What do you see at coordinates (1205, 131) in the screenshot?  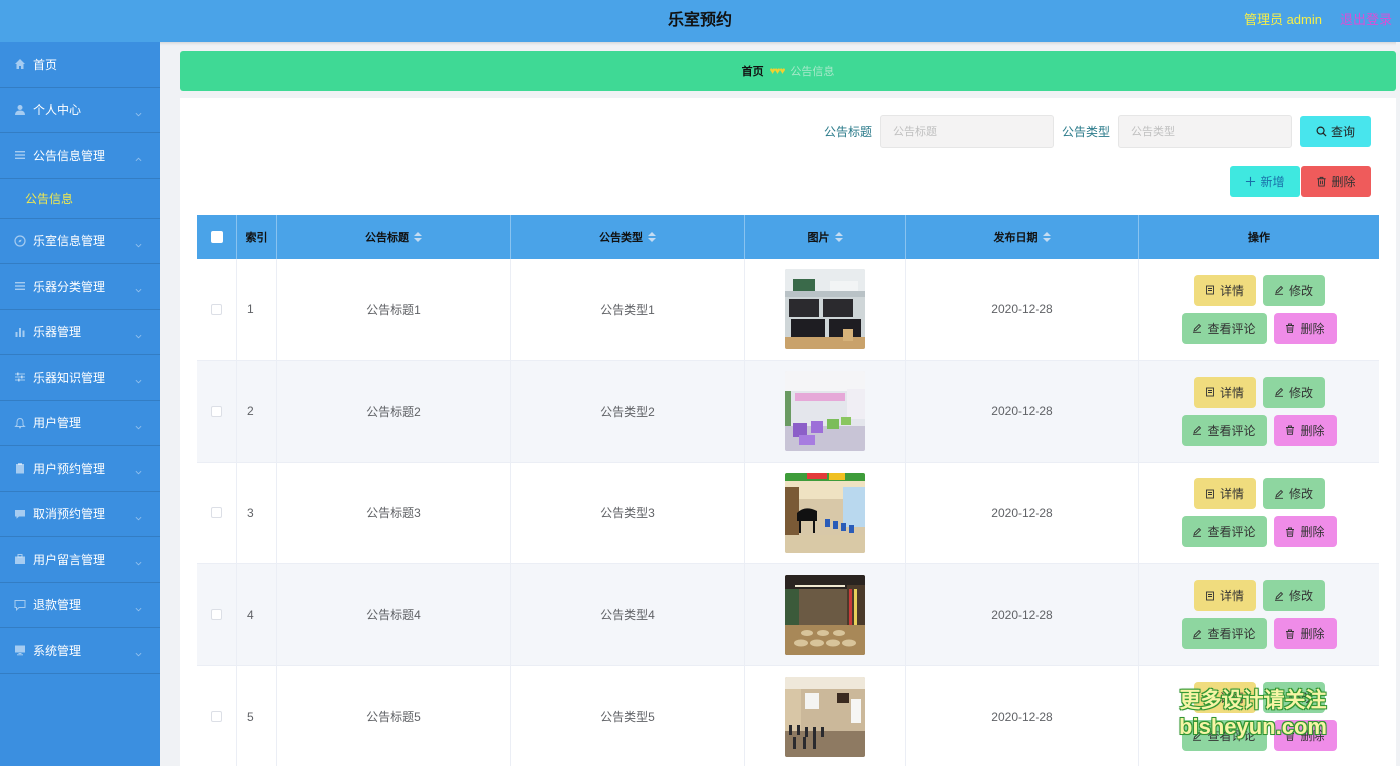 I see `type-search-input` at bounding box center [1205, 131].